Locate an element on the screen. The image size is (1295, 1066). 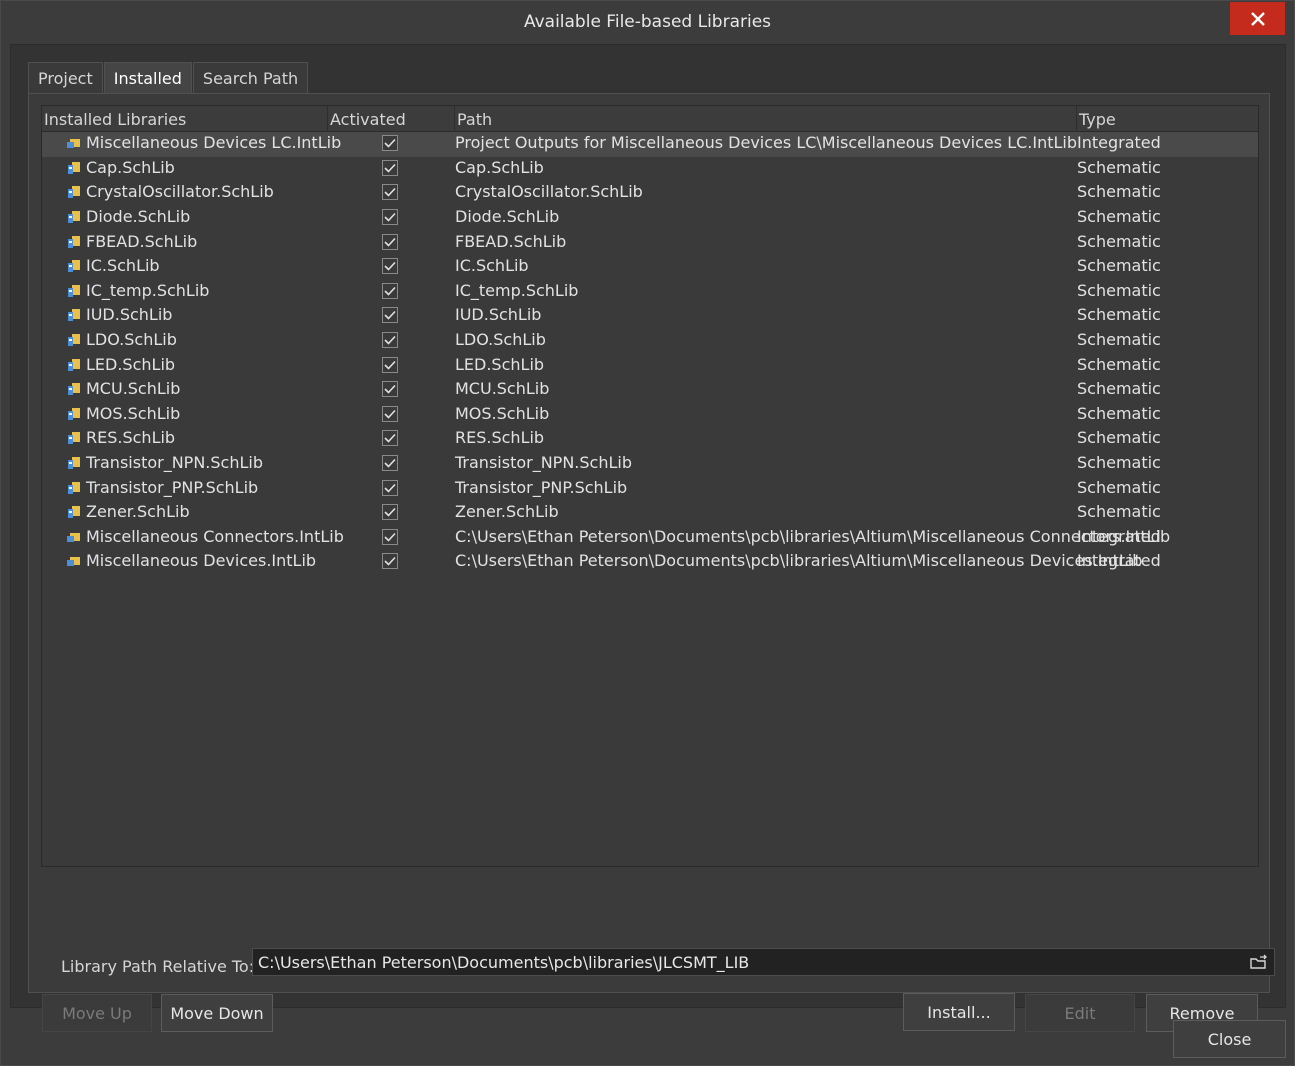
table-row: Cap.SchLib Cap.SchLib Schematic is located at coordinates (650, 169).